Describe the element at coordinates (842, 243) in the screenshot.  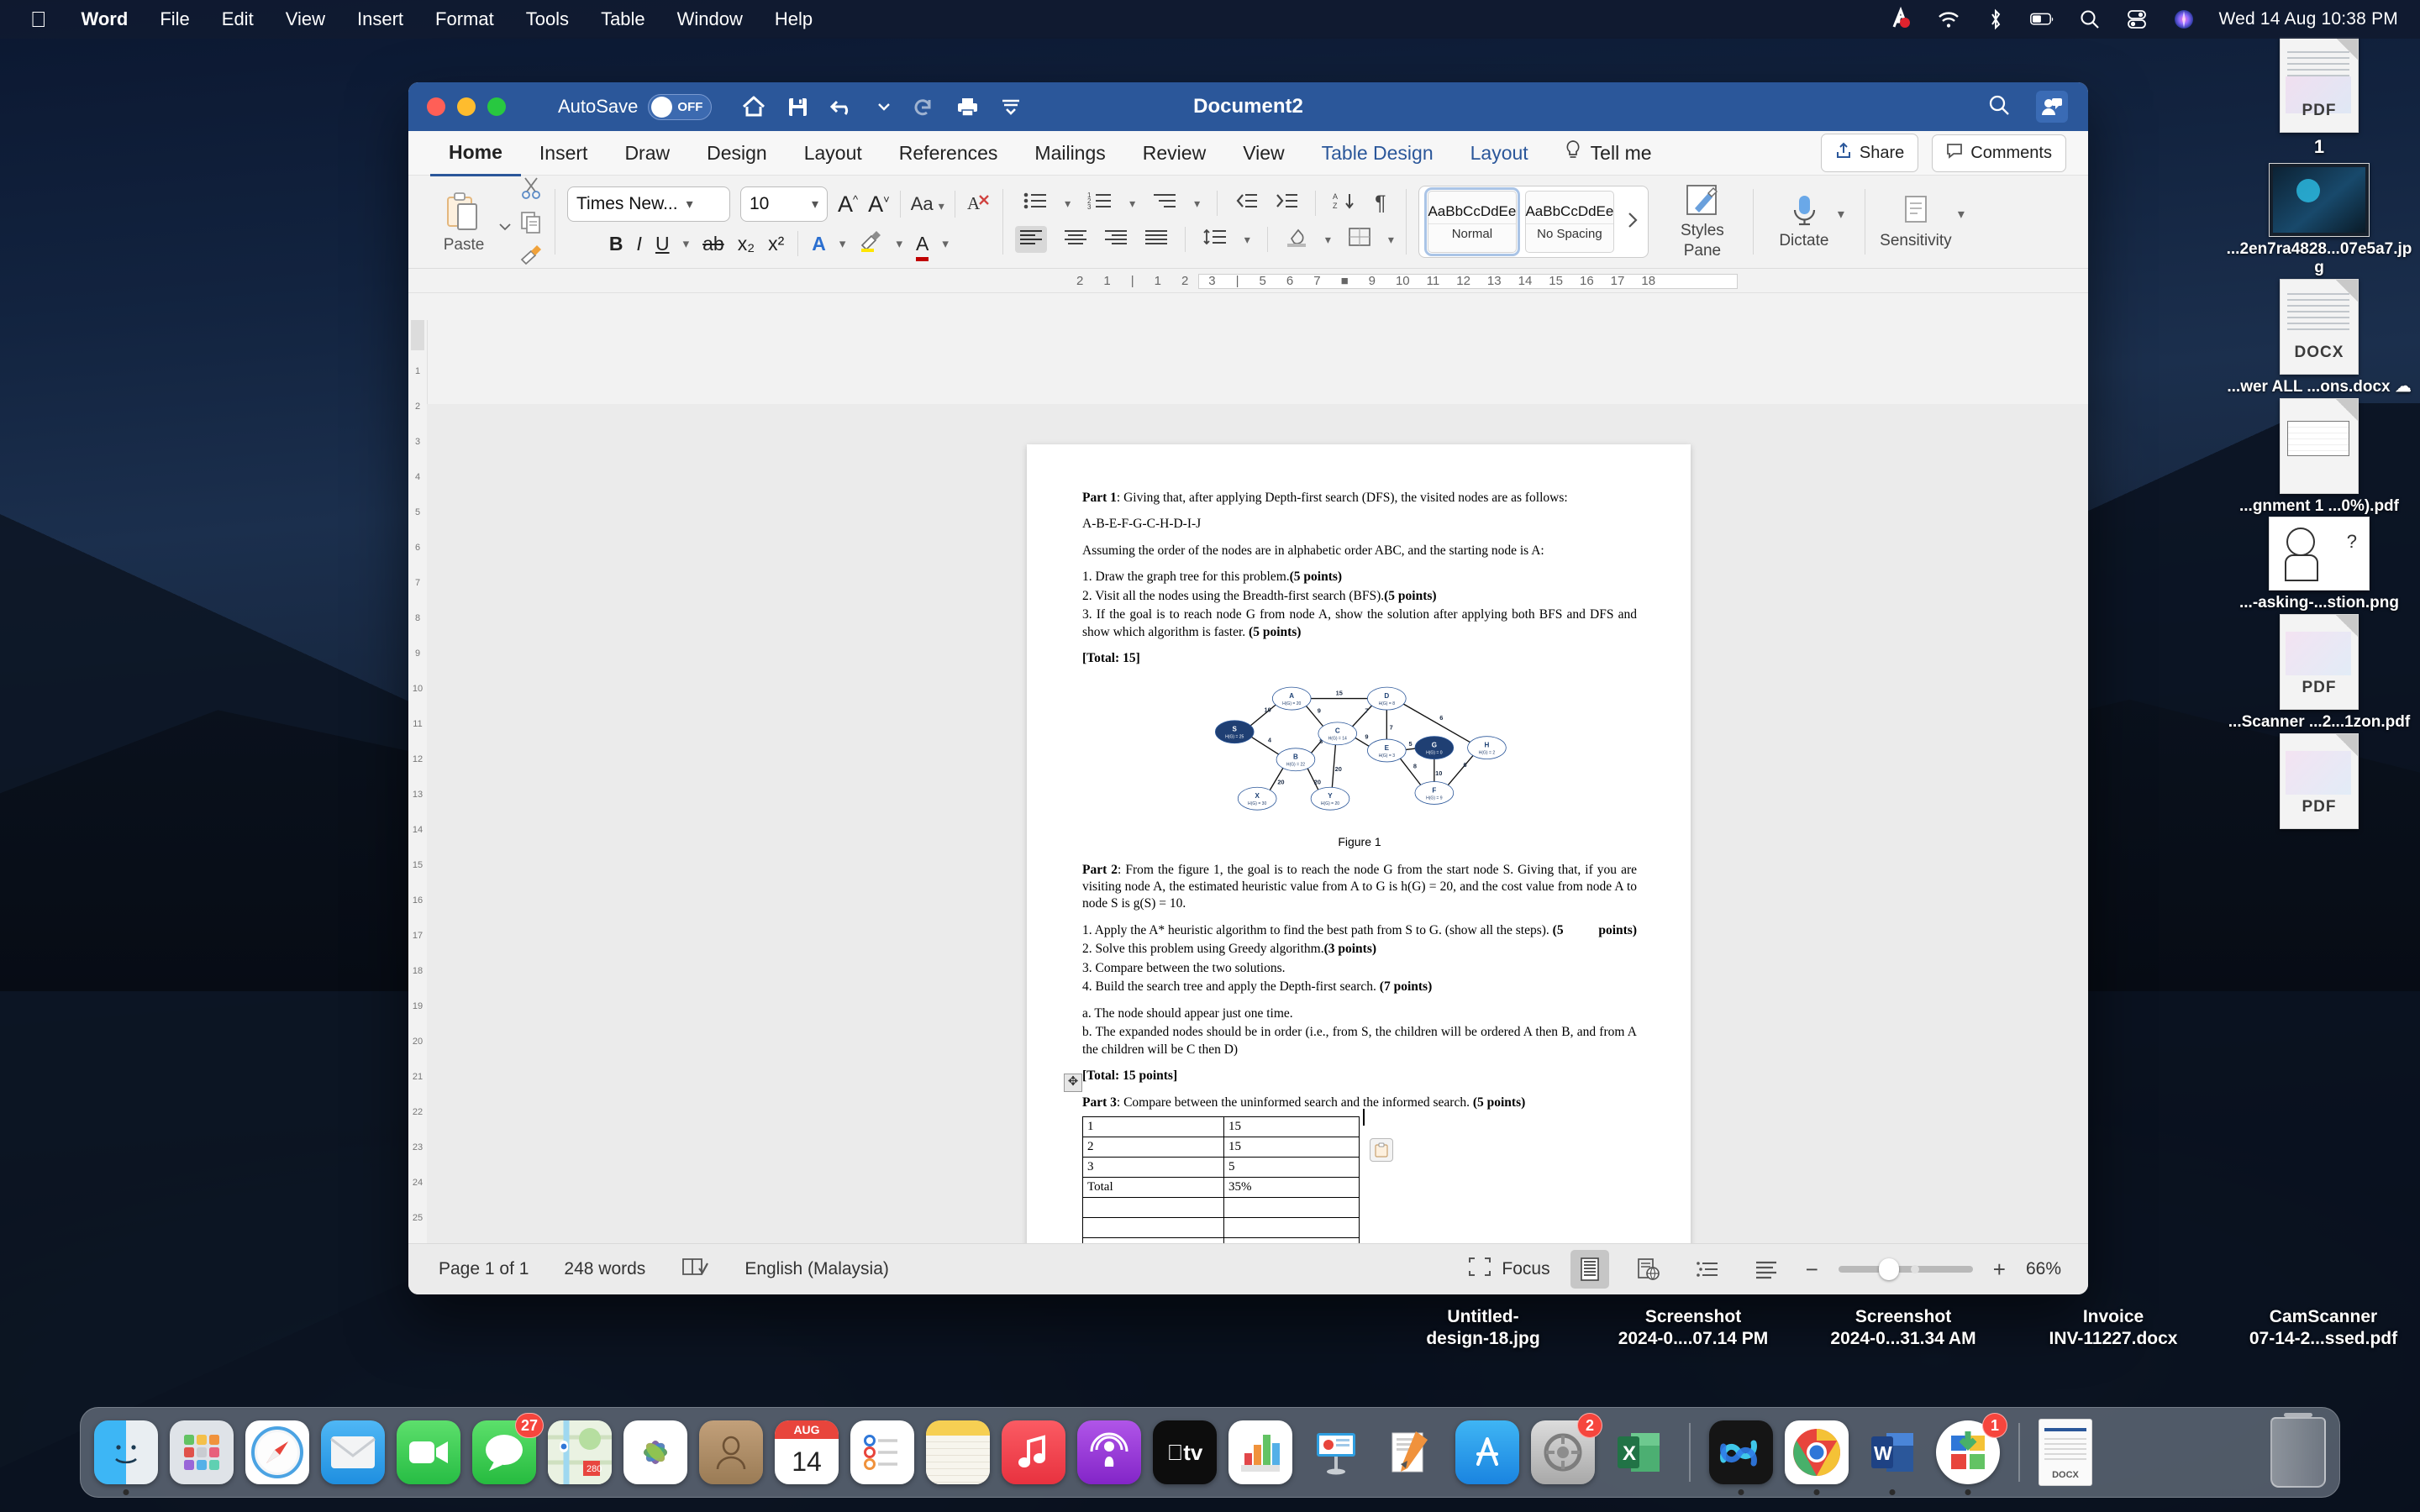
I see `text-effects-chevron-icon: ▾` at that location.